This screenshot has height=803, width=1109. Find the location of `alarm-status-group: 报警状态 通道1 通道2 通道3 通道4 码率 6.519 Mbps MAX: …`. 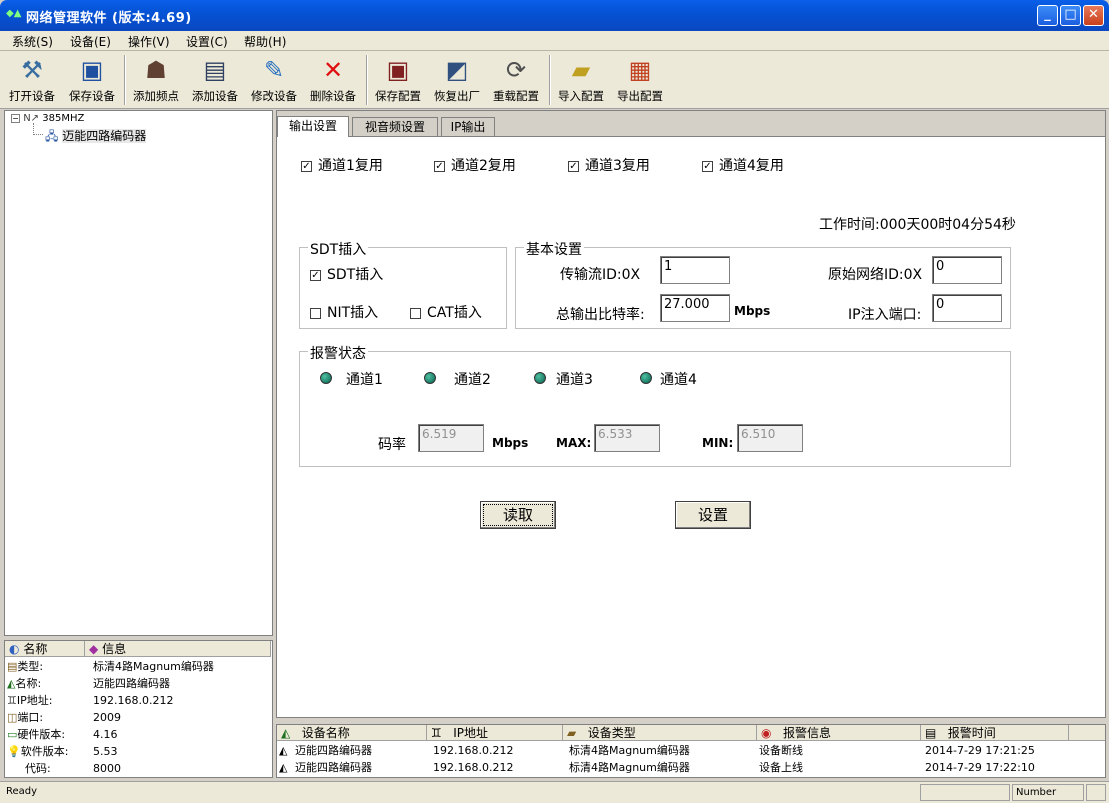

alarm-status-group: 报警状态 通道1 通道2 通道3 通道4 码率 6.519 Mbps MAX: … is located at coordinates (655, 405).